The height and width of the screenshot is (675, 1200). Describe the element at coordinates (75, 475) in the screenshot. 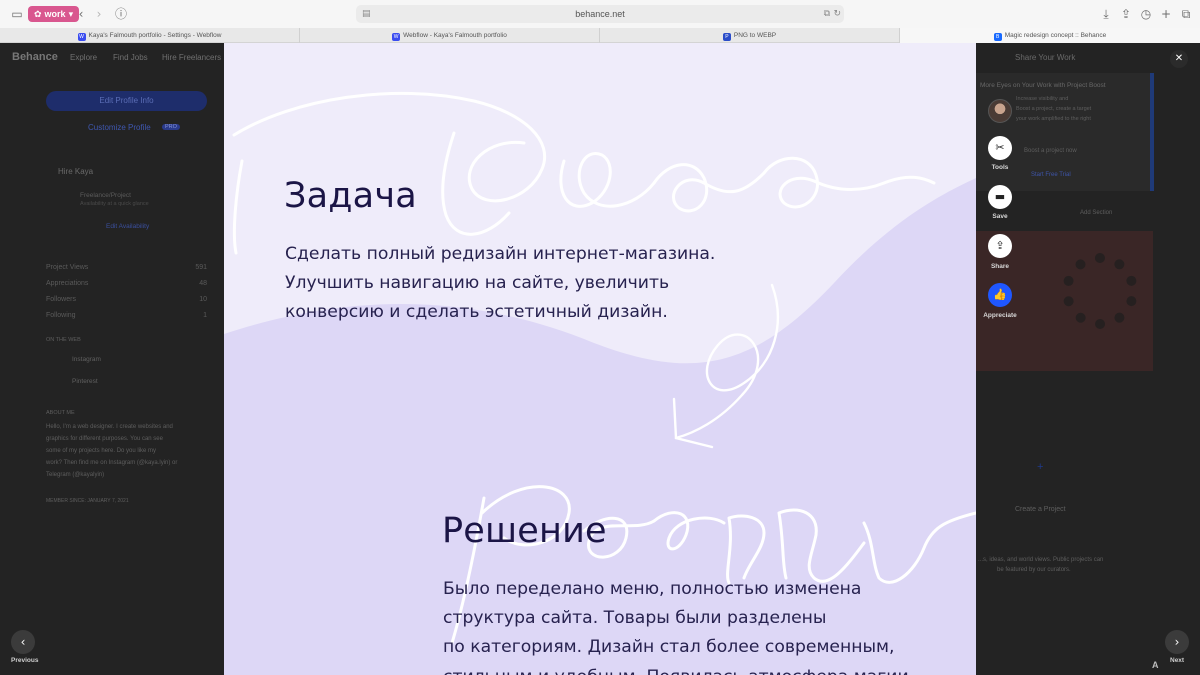

I see `about-line: Telegram (@kayalyin)` at that location.